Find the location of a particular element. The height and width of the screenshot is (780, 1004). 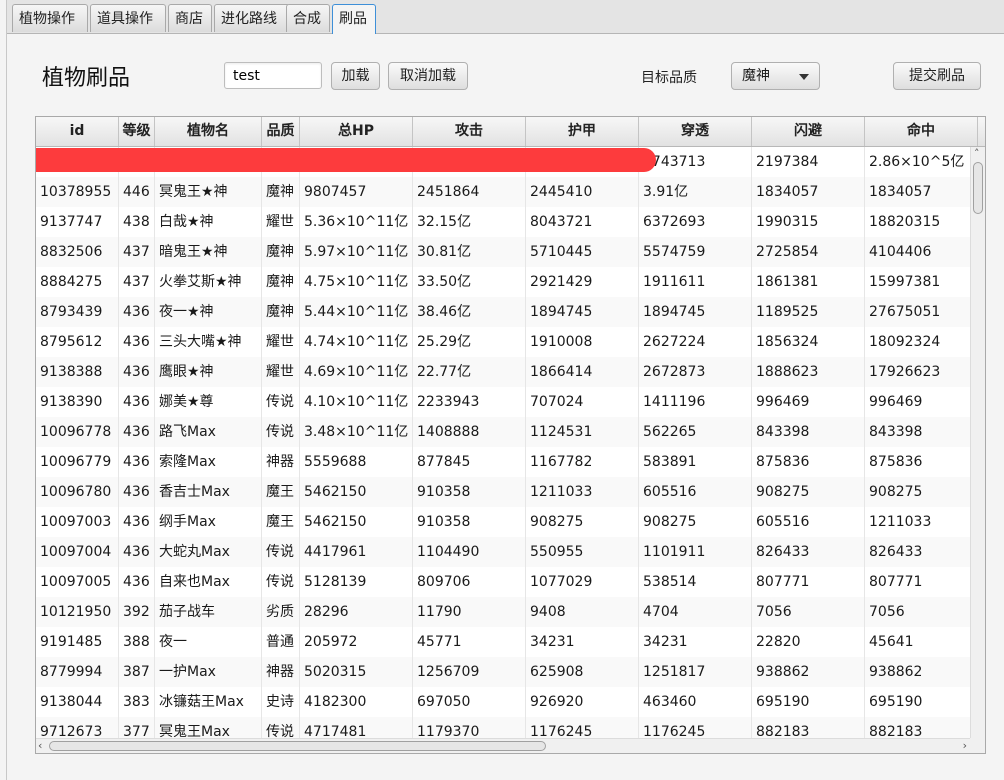

table-cell: 1189525 is located at coordinates (808, 312).